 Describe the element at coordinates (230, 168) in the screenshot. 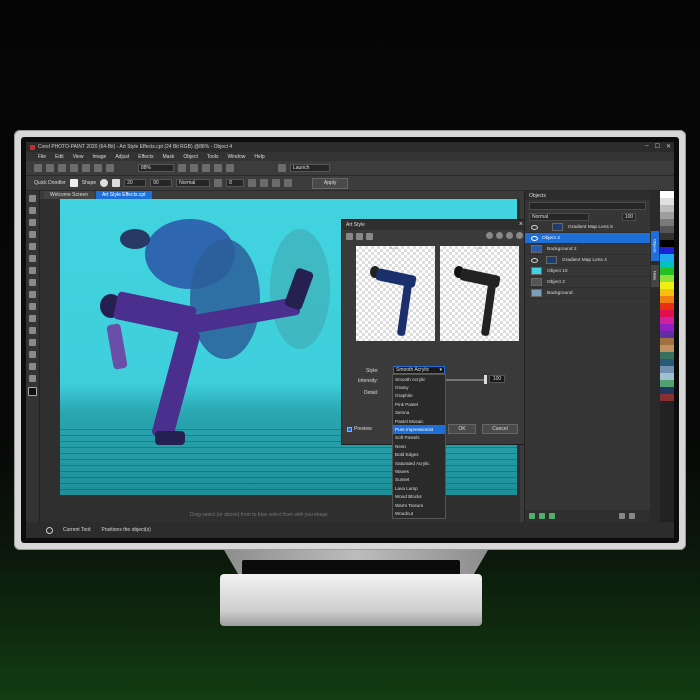

I see `crop-icon` at that location.